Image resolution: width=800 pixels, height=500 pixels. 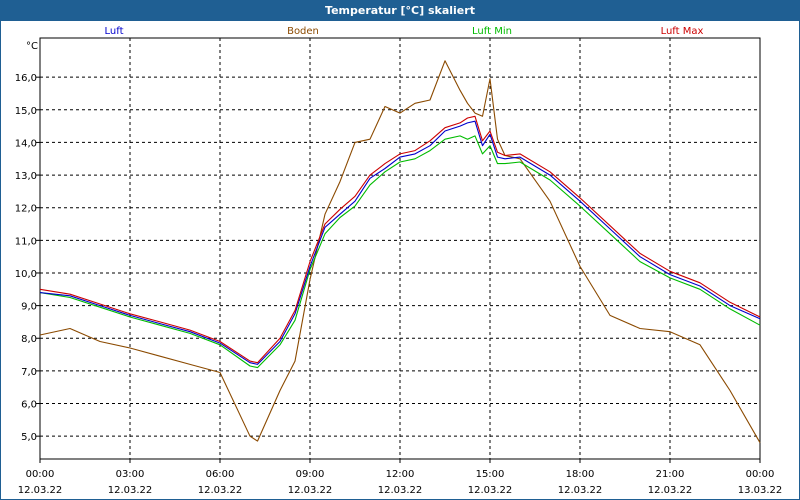 What do you see at coordinates (682, 31) in the screenshot?
I see `legend-entry: Luft Max` at bounding box center [682, 31].